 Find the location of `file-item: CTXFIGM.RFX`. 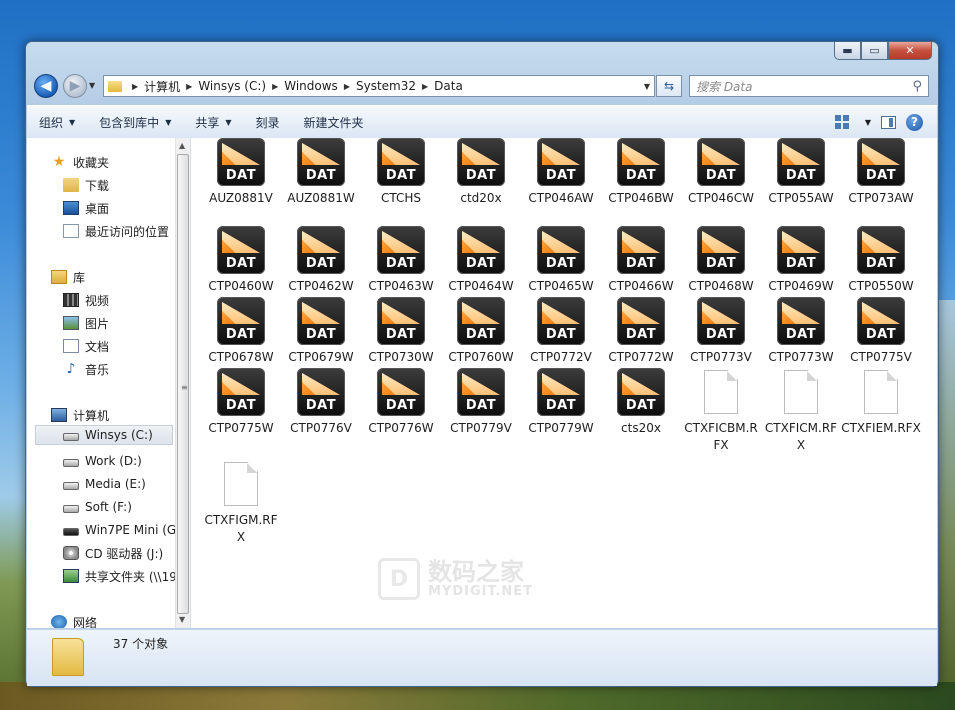

file-item: CTXFIGM.RFX is located at coordinates (241, 503).